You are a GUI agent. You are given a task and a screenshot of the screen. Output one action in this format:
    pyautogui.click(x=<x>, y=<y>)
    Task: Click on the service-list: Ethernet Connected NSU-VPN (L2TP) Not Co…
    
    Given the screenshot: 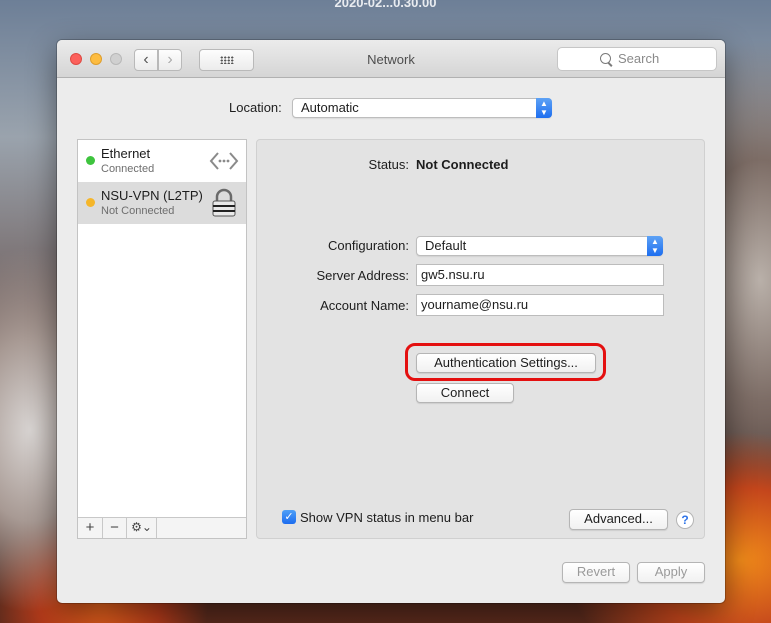 What is the action you would take?
    pyautogui.click(x=162, y=339)
    